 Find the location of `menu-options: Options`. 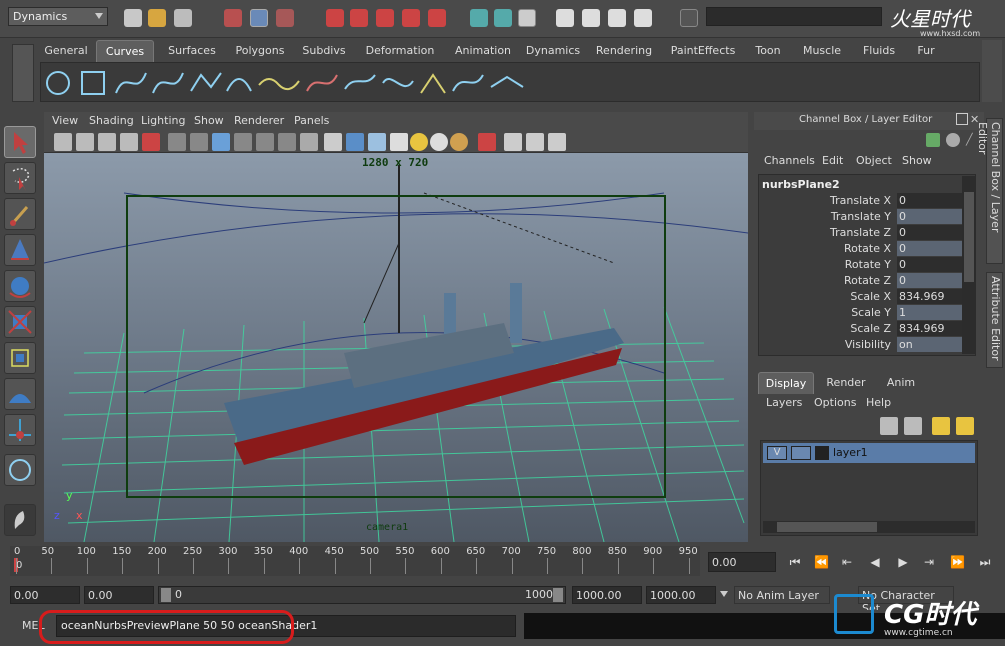

menu-options: Options is located at coordinates (835, 402).